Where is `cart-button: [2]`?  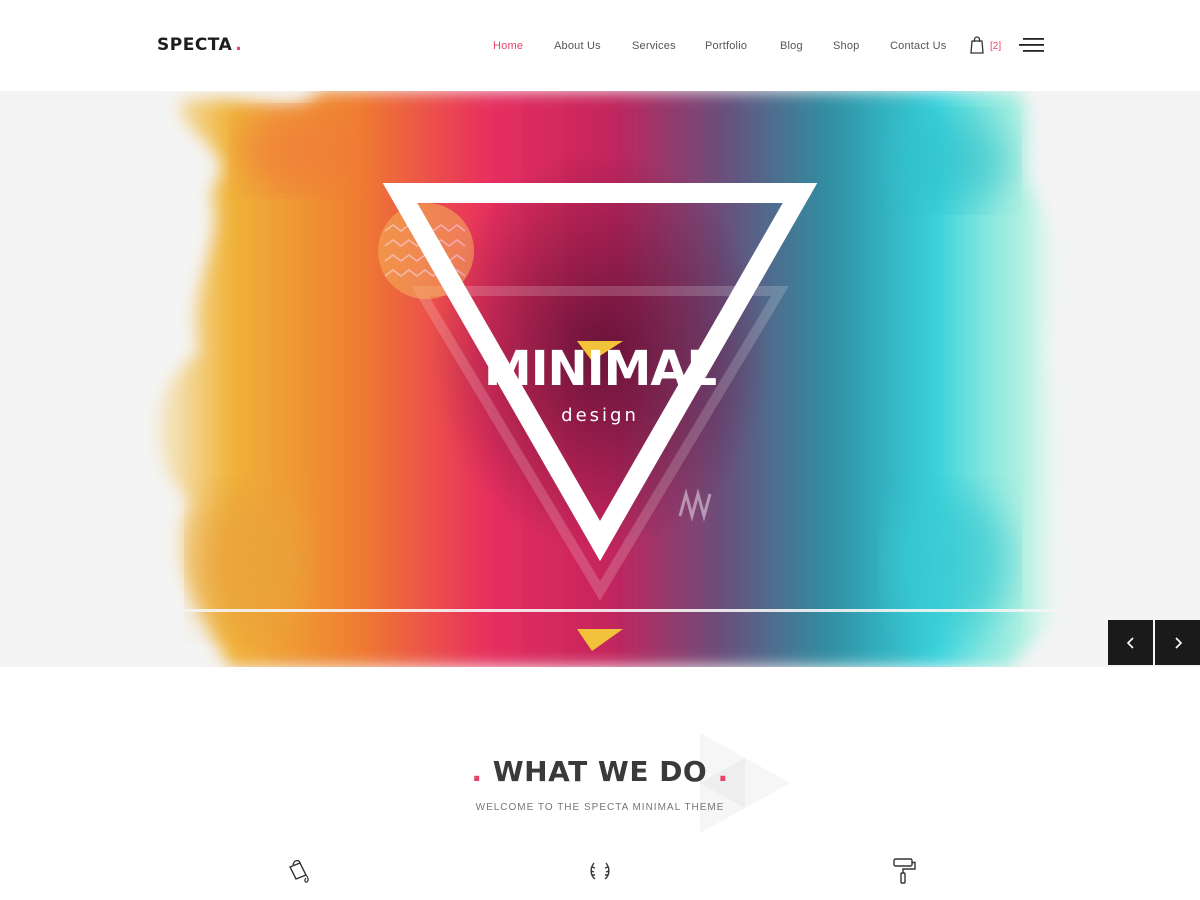 cart-button: [2] is located at coordinates (987, 46).